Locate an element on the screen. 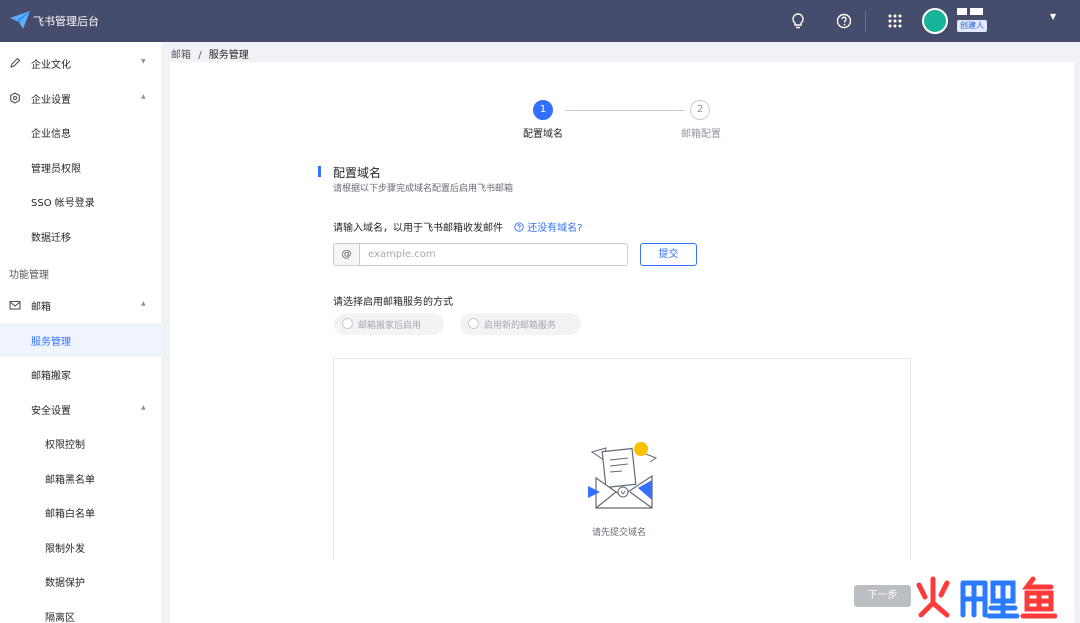 This screenshot has height=623, width=1080. help-link-text: 还没有域名? is located at coordinates (555, 228).